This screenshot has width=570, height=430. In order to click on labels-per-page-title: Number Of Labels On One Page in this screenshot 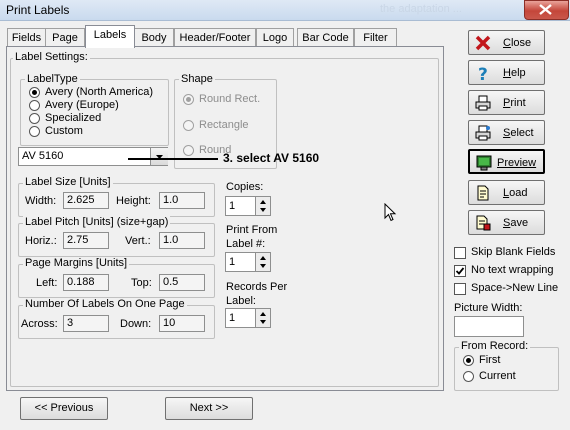, I will do `click(105, 304)`.